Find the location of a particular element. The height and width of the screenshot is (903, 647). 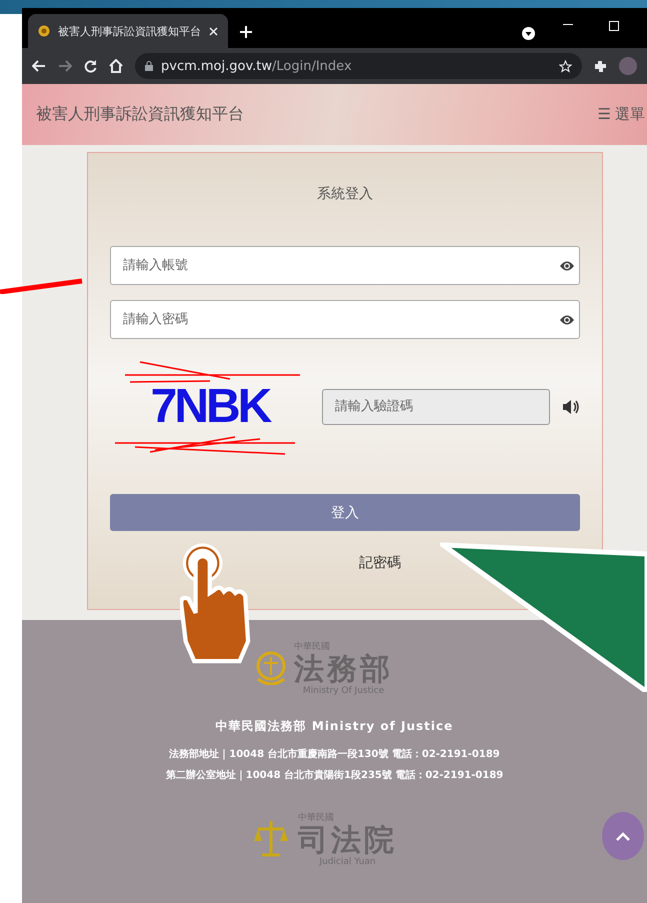

chevron-up-icon is located at coordinates (623, 836).